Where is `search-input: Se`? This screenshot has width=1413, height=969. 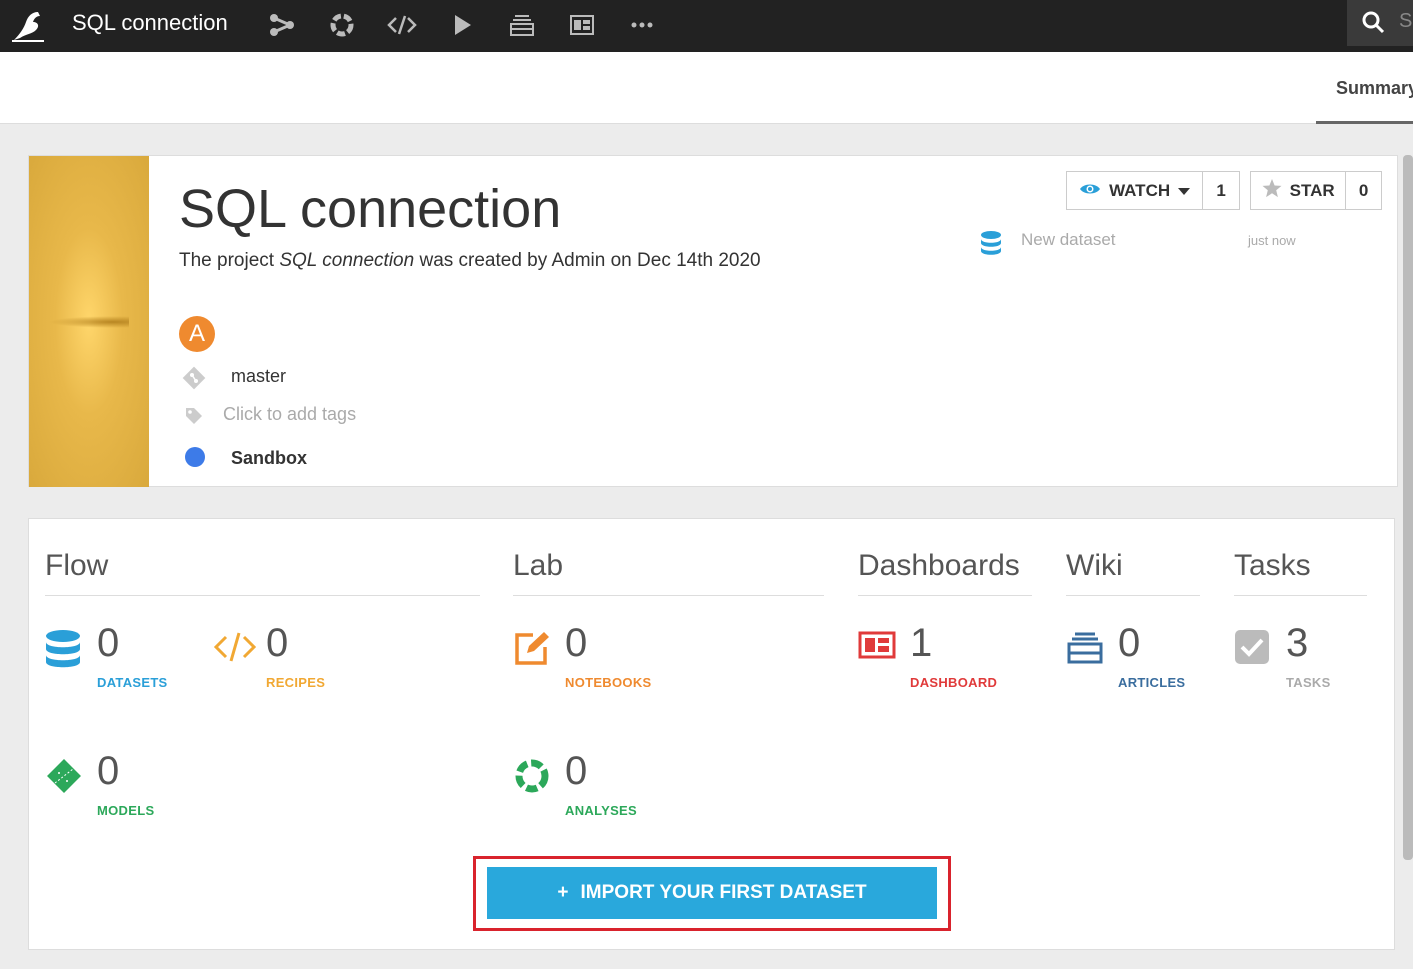 search-input: Se is located at coordinates (1380, 23).